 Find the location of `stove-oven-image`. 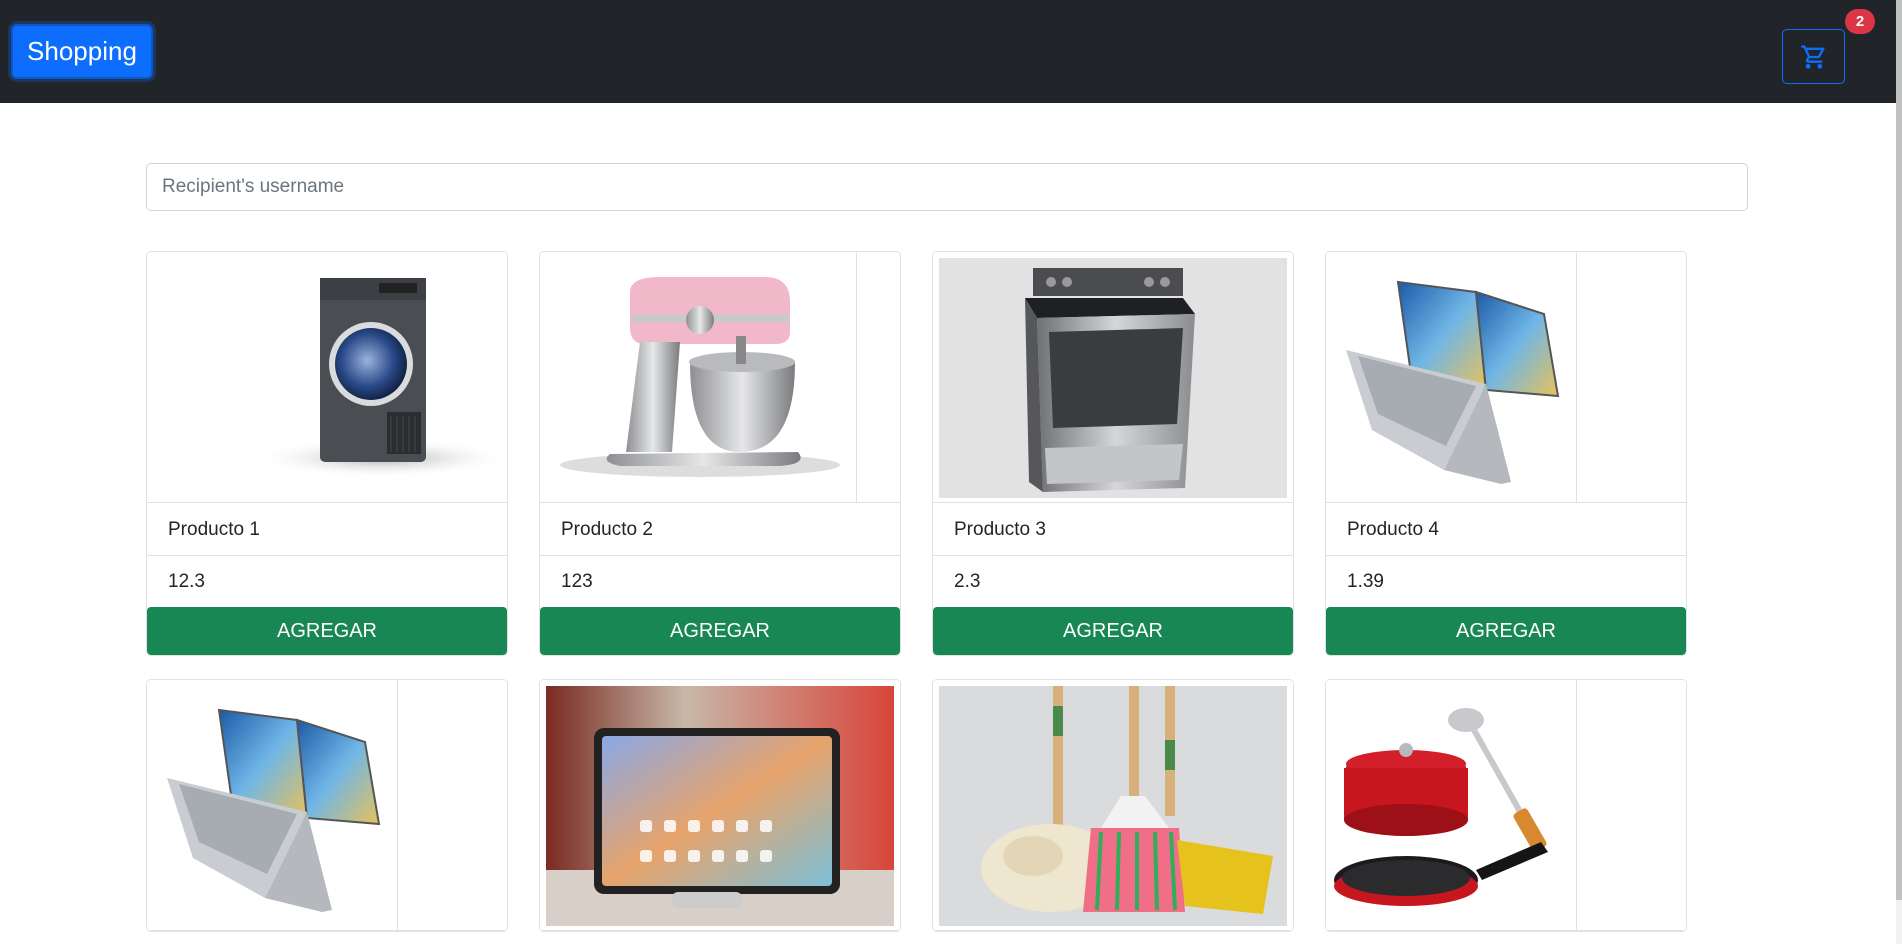

stove-oven-image is located at coordinates (1113, 377).